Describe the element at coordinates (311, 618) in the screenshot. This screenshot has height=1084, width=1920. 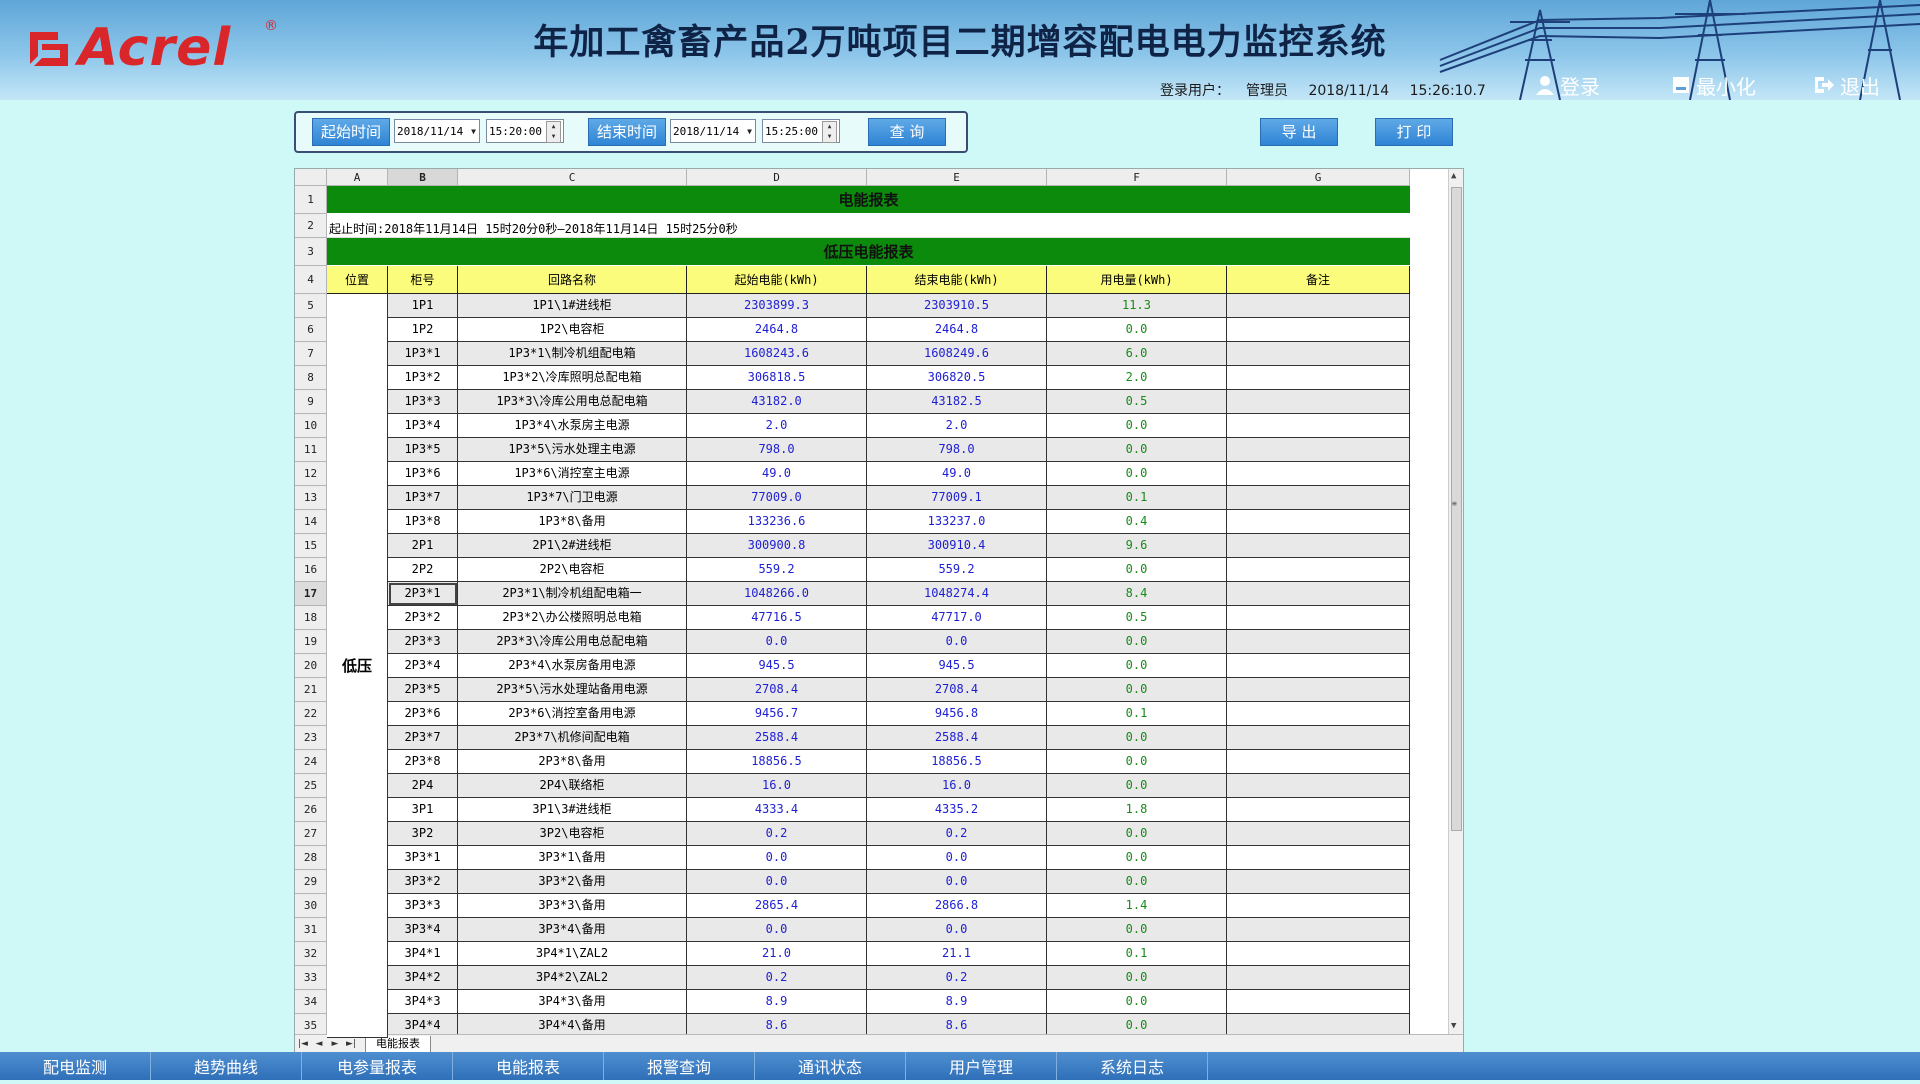
I see `row-header: 18` at that location.